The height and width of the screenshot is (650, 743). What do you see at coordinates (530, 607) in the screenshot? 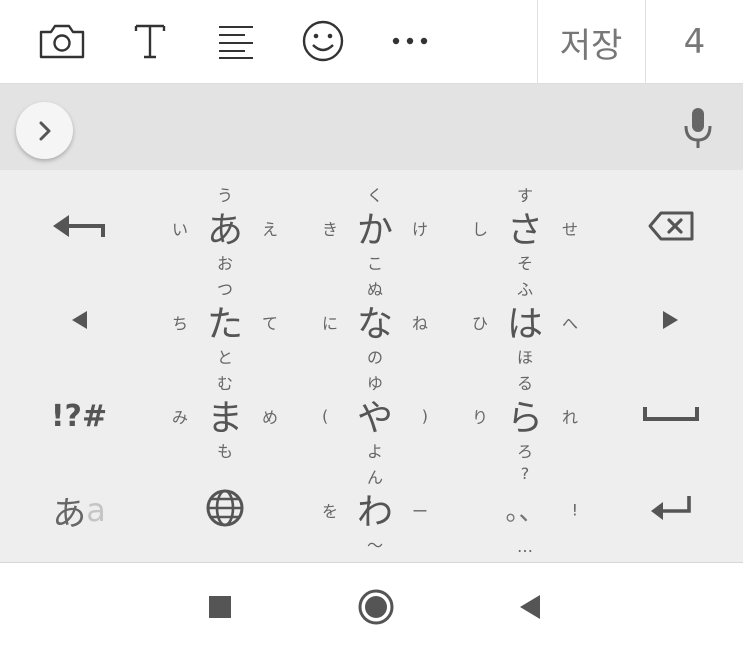
I see `back-triangle-icon` at bounding box center [530, 607].